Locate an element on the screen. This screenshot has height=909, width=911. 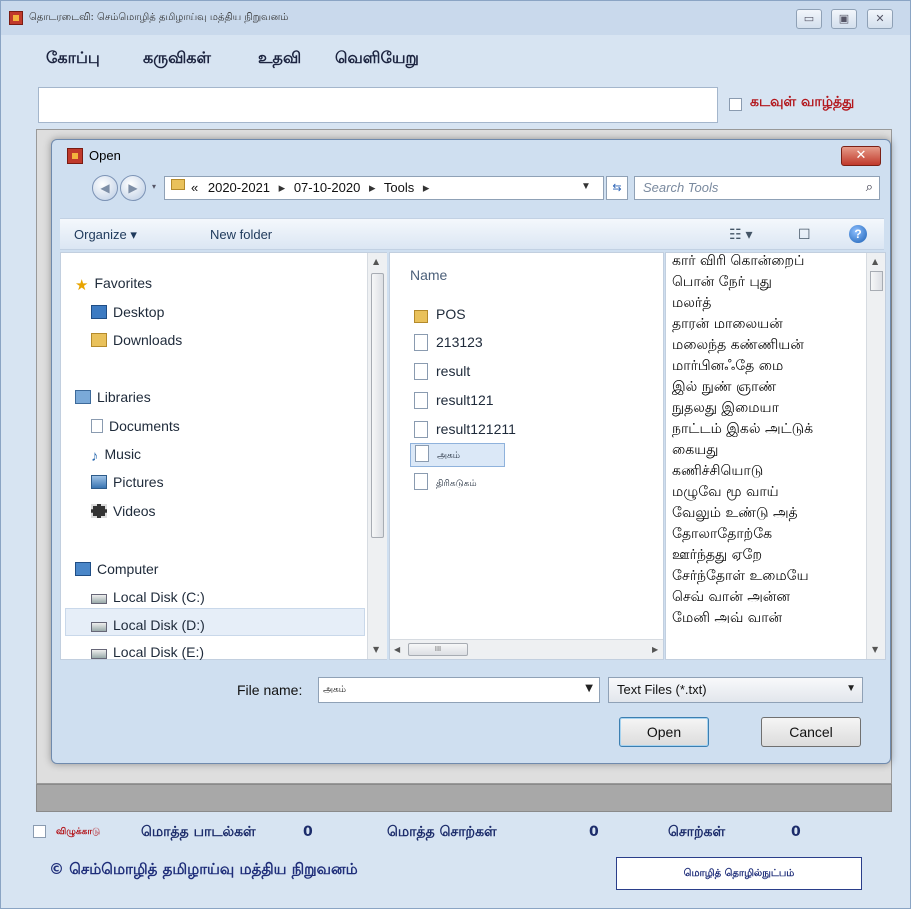
menu-exit: வெளியேறு is located at coordinates (377, 58).